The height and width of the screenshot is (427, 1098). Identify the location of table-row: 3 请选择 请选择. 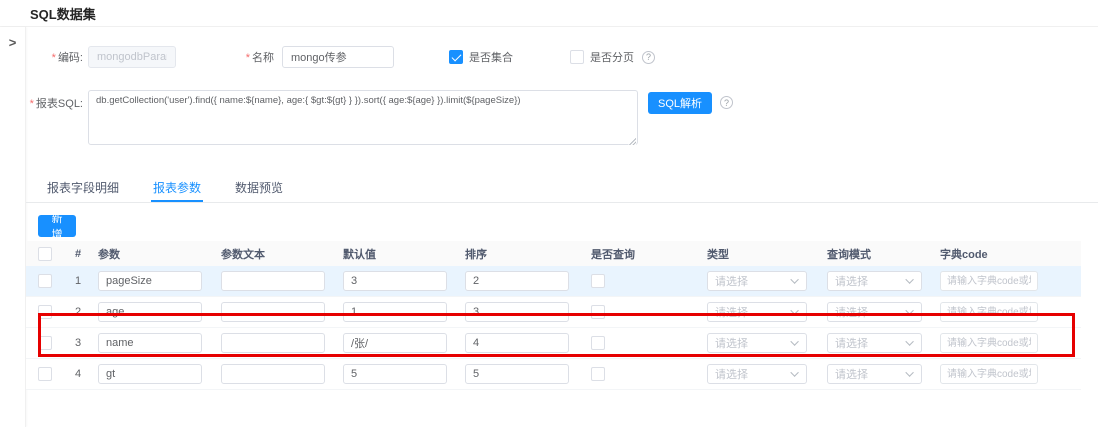
(553, 343).